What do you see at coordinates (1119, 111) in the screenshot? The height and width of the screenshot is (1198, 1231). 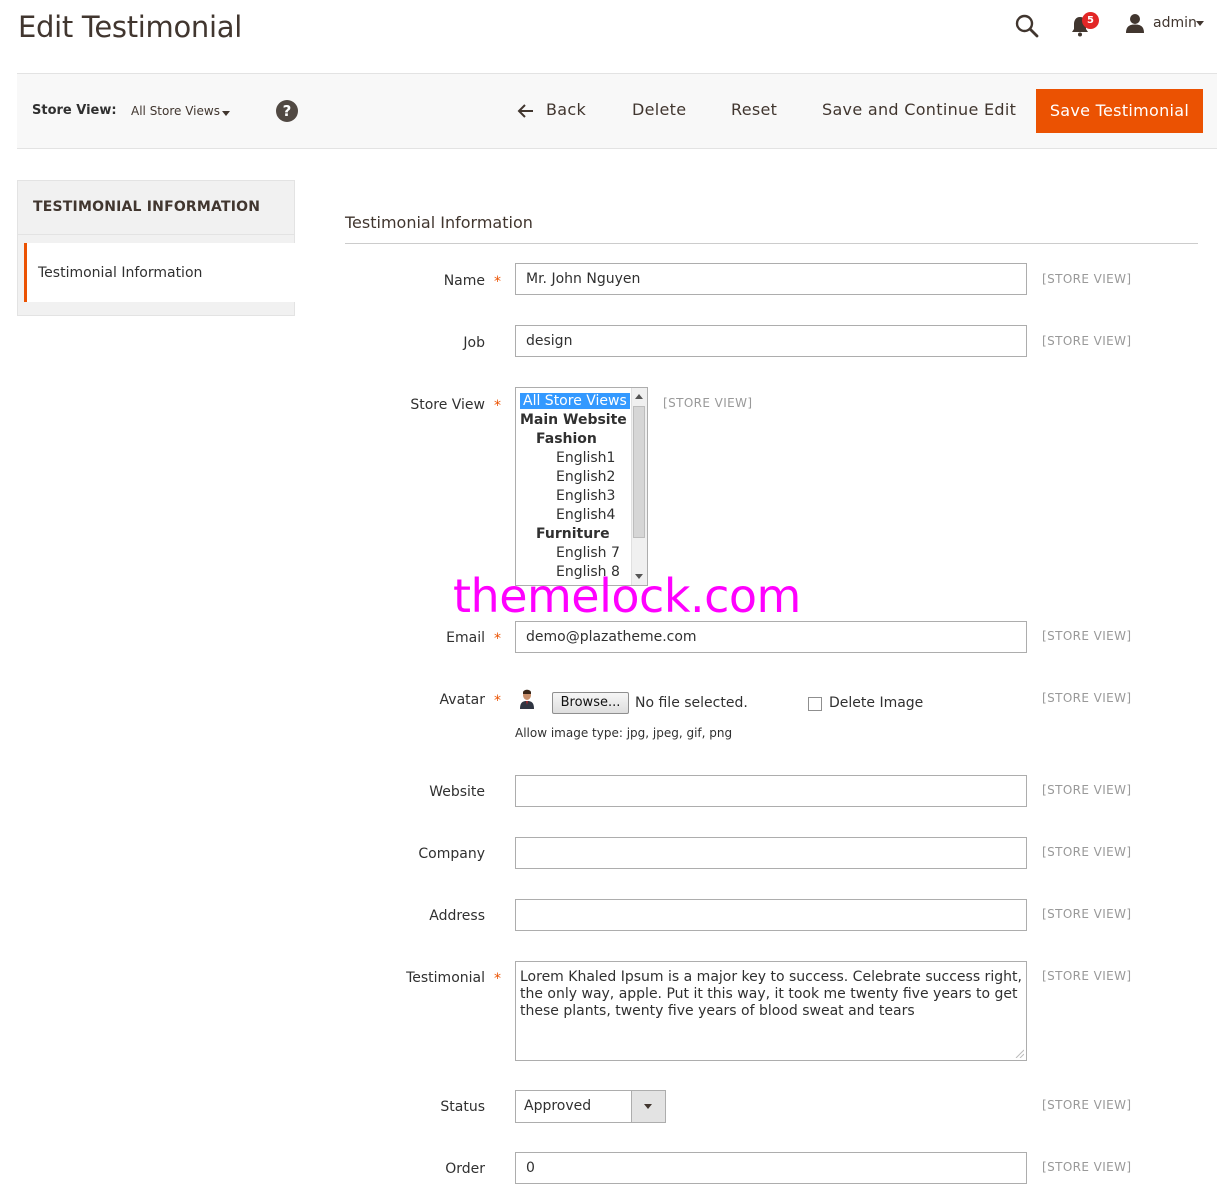 I see `save-testimonial-button: Save Testimonial` at bounding box center [1119, 111].